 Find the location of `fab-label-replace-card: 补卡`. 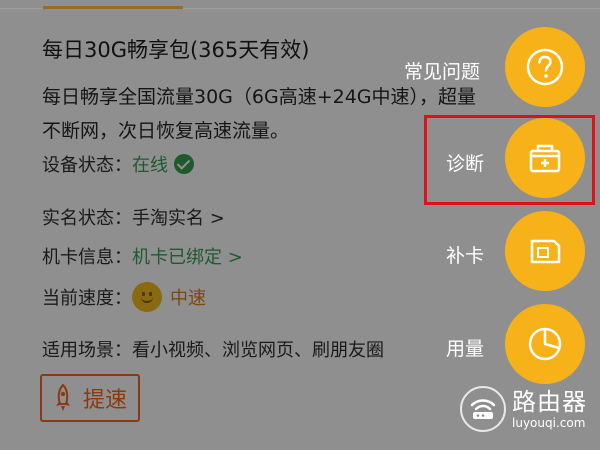

fab-label-replace-card: 补卡 is located at coordinates (465, 254).